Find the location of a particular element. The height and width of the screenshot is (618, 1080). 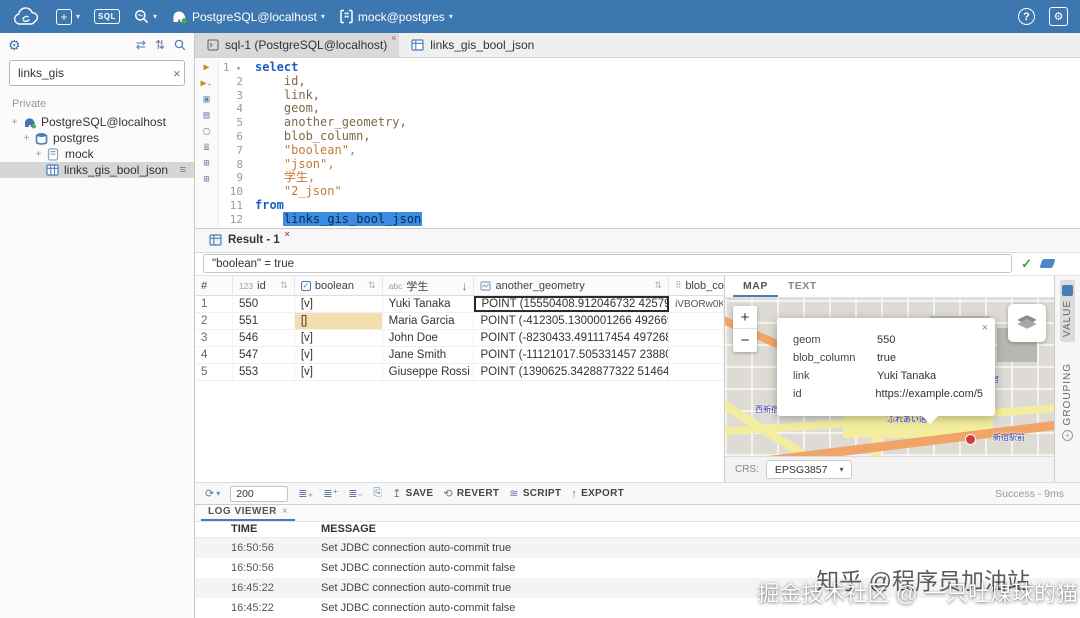

tree-item-database: + postgres is located at coordinates (97, 138).